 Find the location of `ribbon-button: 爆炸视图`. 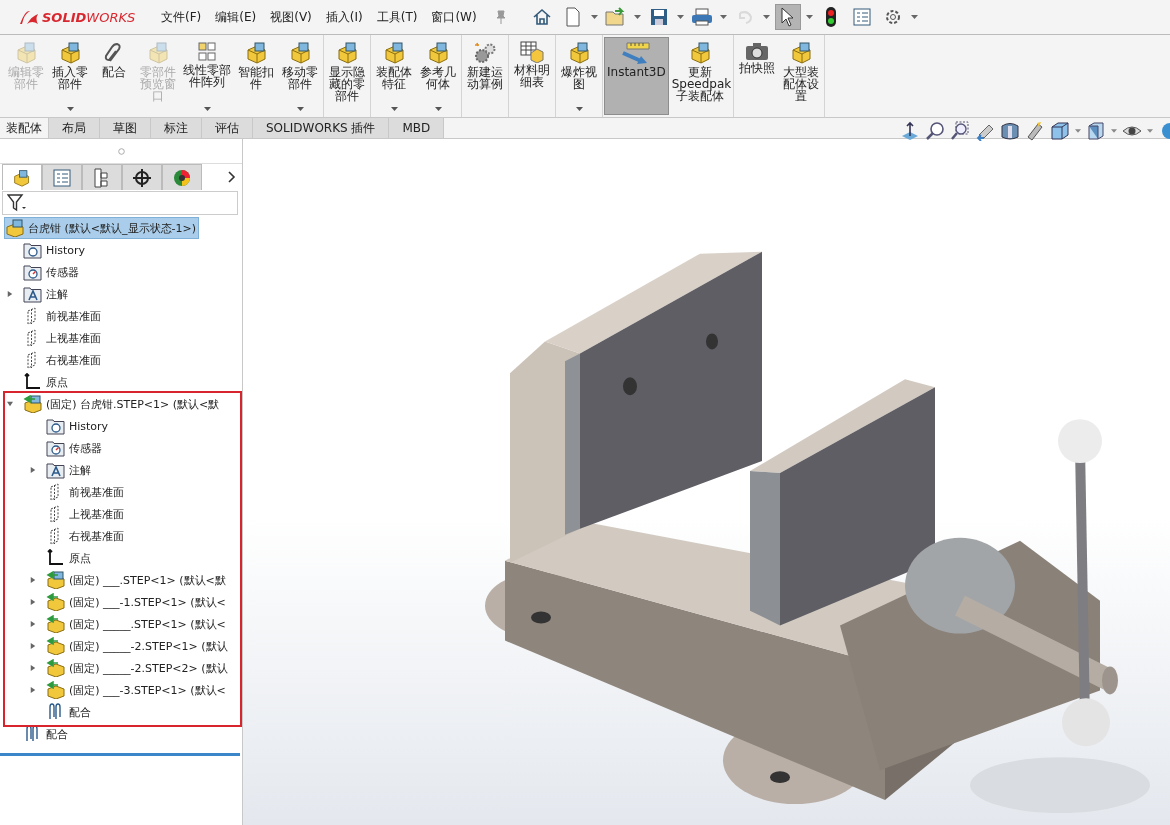

ribbon-button: 爆炸视图 is located at coordinates (579, 76).